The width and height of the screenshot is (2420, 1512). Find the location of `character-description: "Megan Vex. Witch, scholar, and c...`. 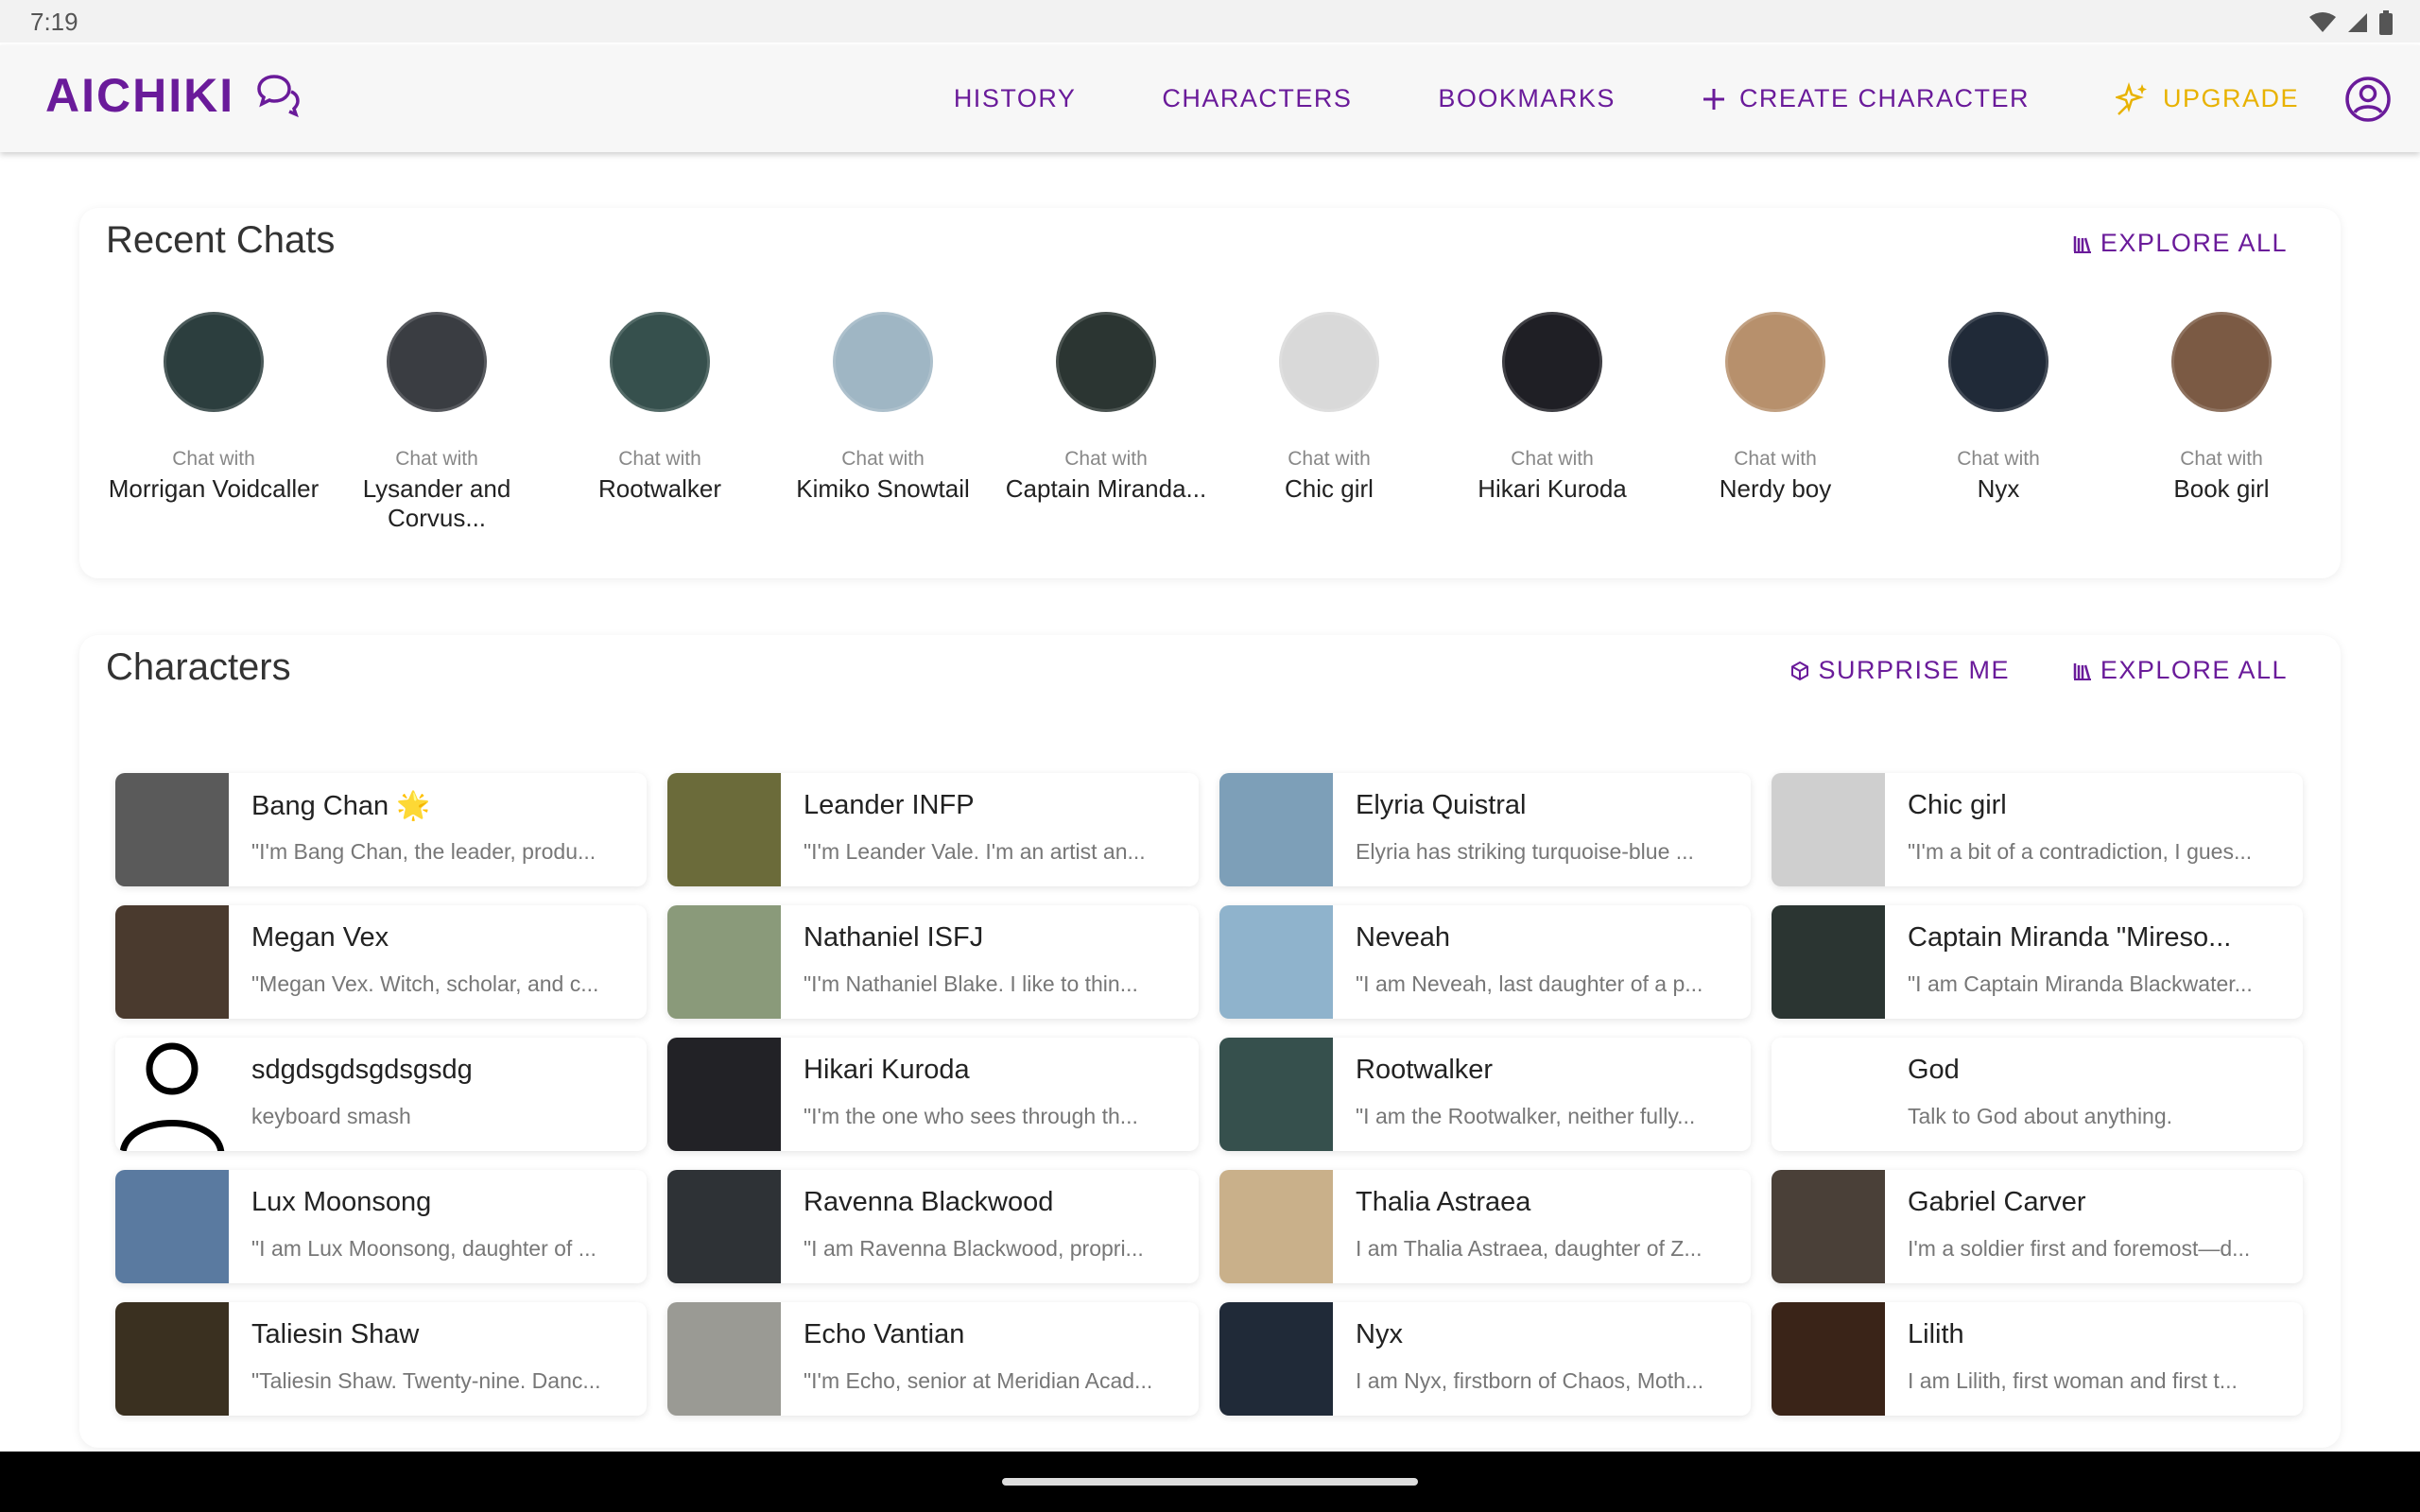

character-description: "Megan Vex. Witch, scholar, and c... is located at coordinates (425, 983).